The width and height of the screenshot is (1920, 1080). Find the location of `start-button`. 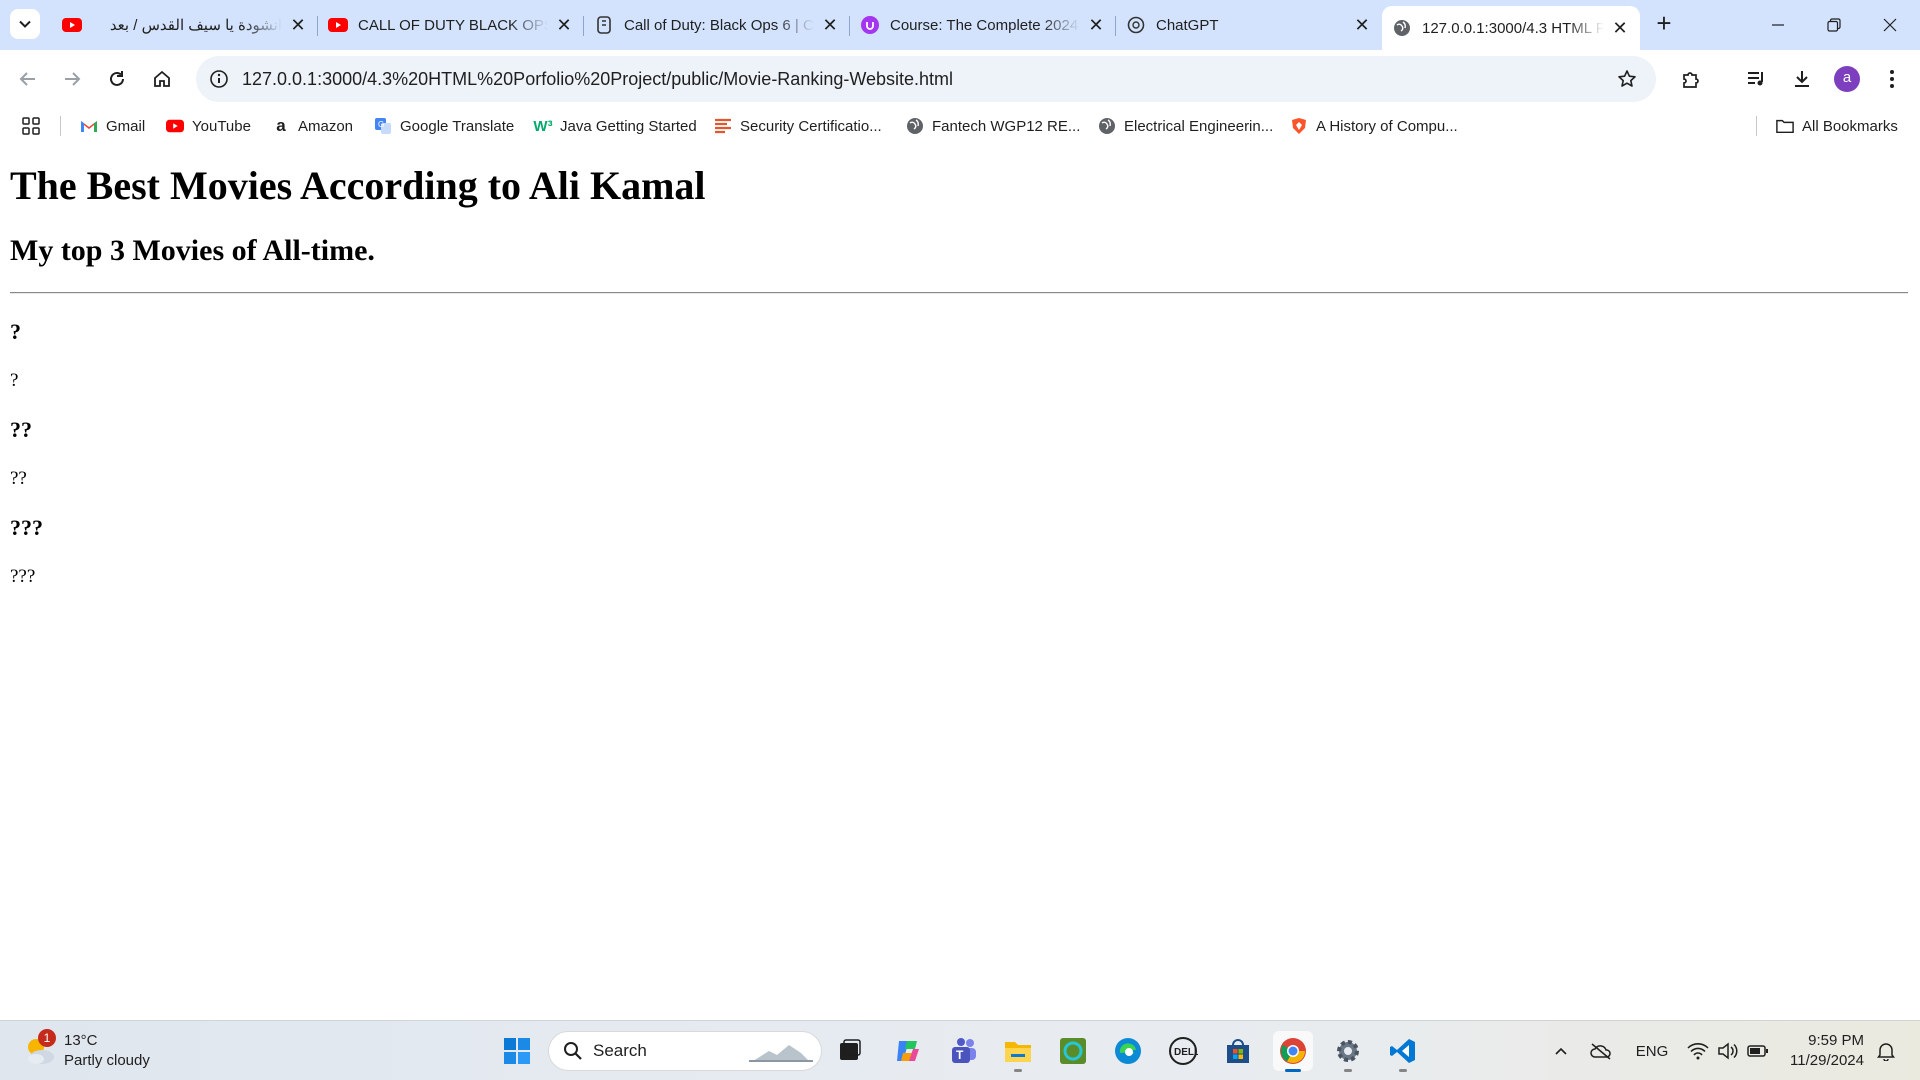

start-button is located at coordinates (517, 1051).